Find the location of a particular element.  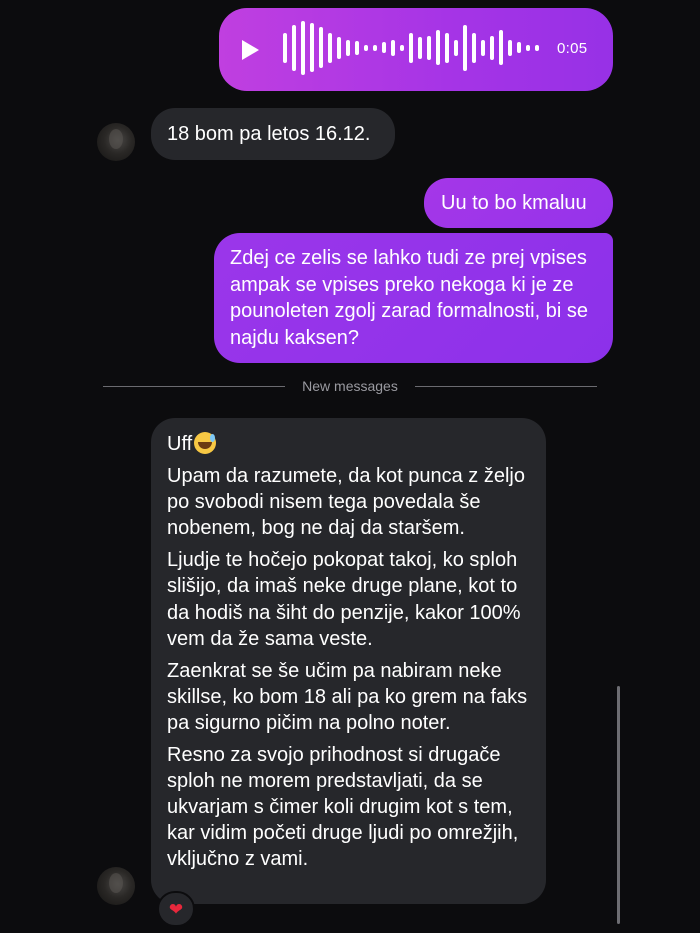

divider-line is located at coordinates (506, 386).